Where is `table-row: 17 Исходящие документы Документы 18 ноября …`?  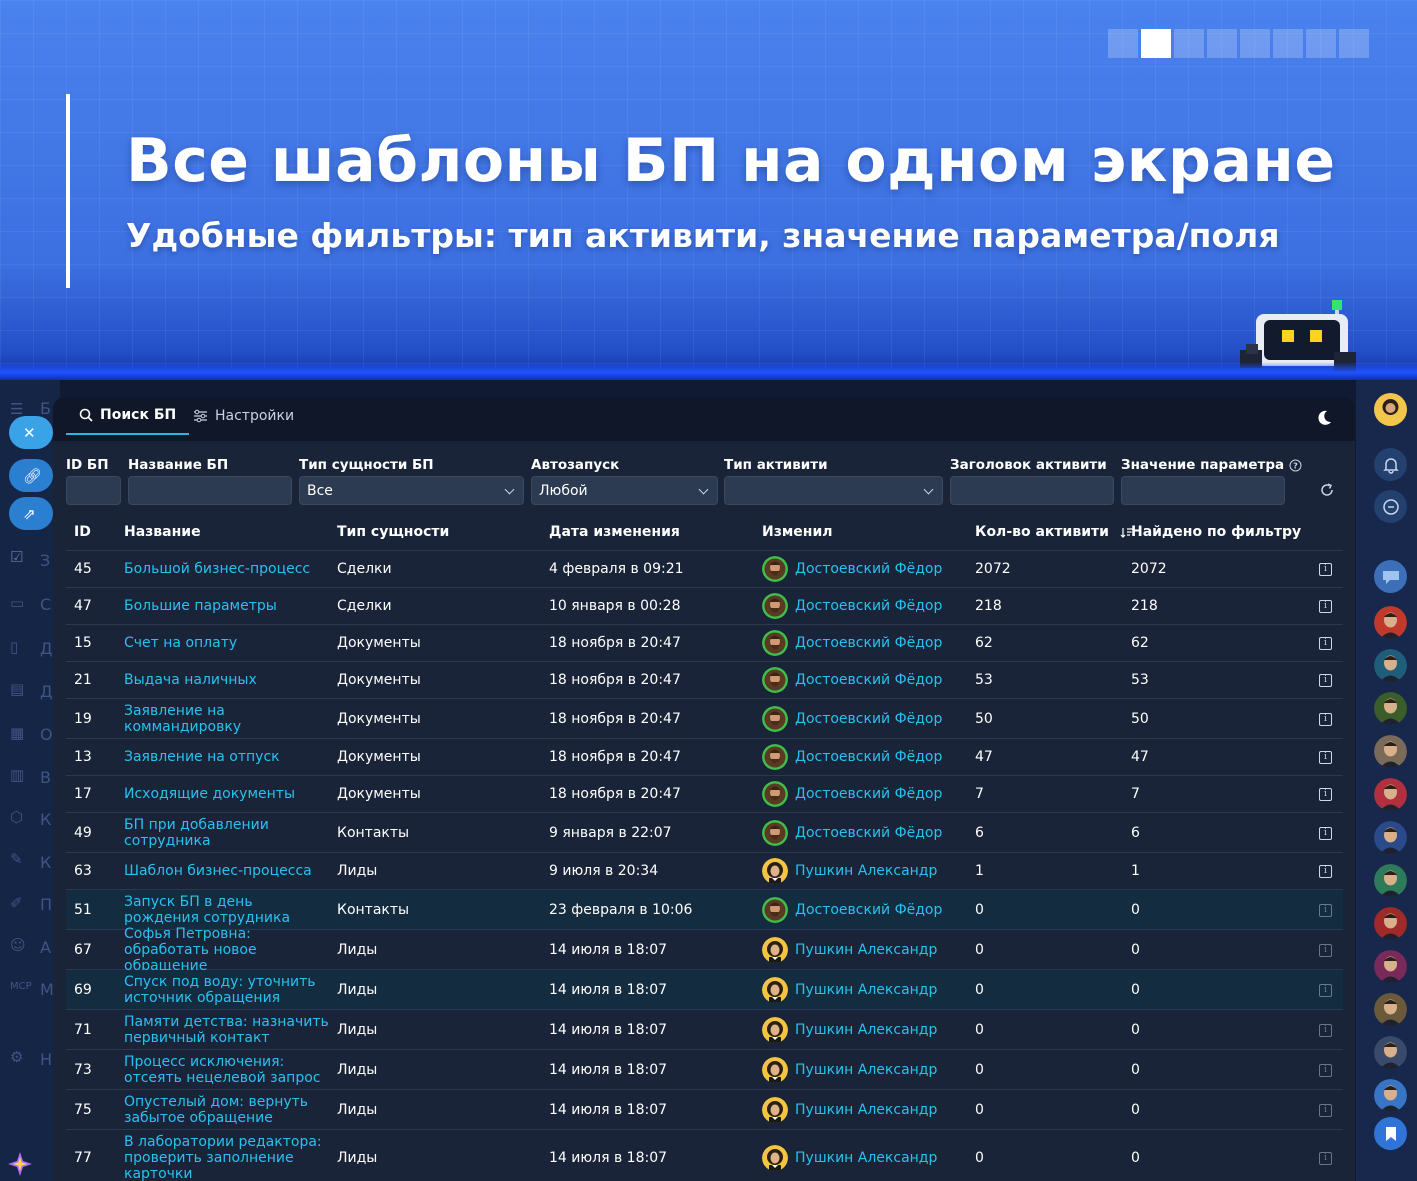
table-row: 17 Исходящие документы Документы 18 ноября … is located at coordinates (704, 794).